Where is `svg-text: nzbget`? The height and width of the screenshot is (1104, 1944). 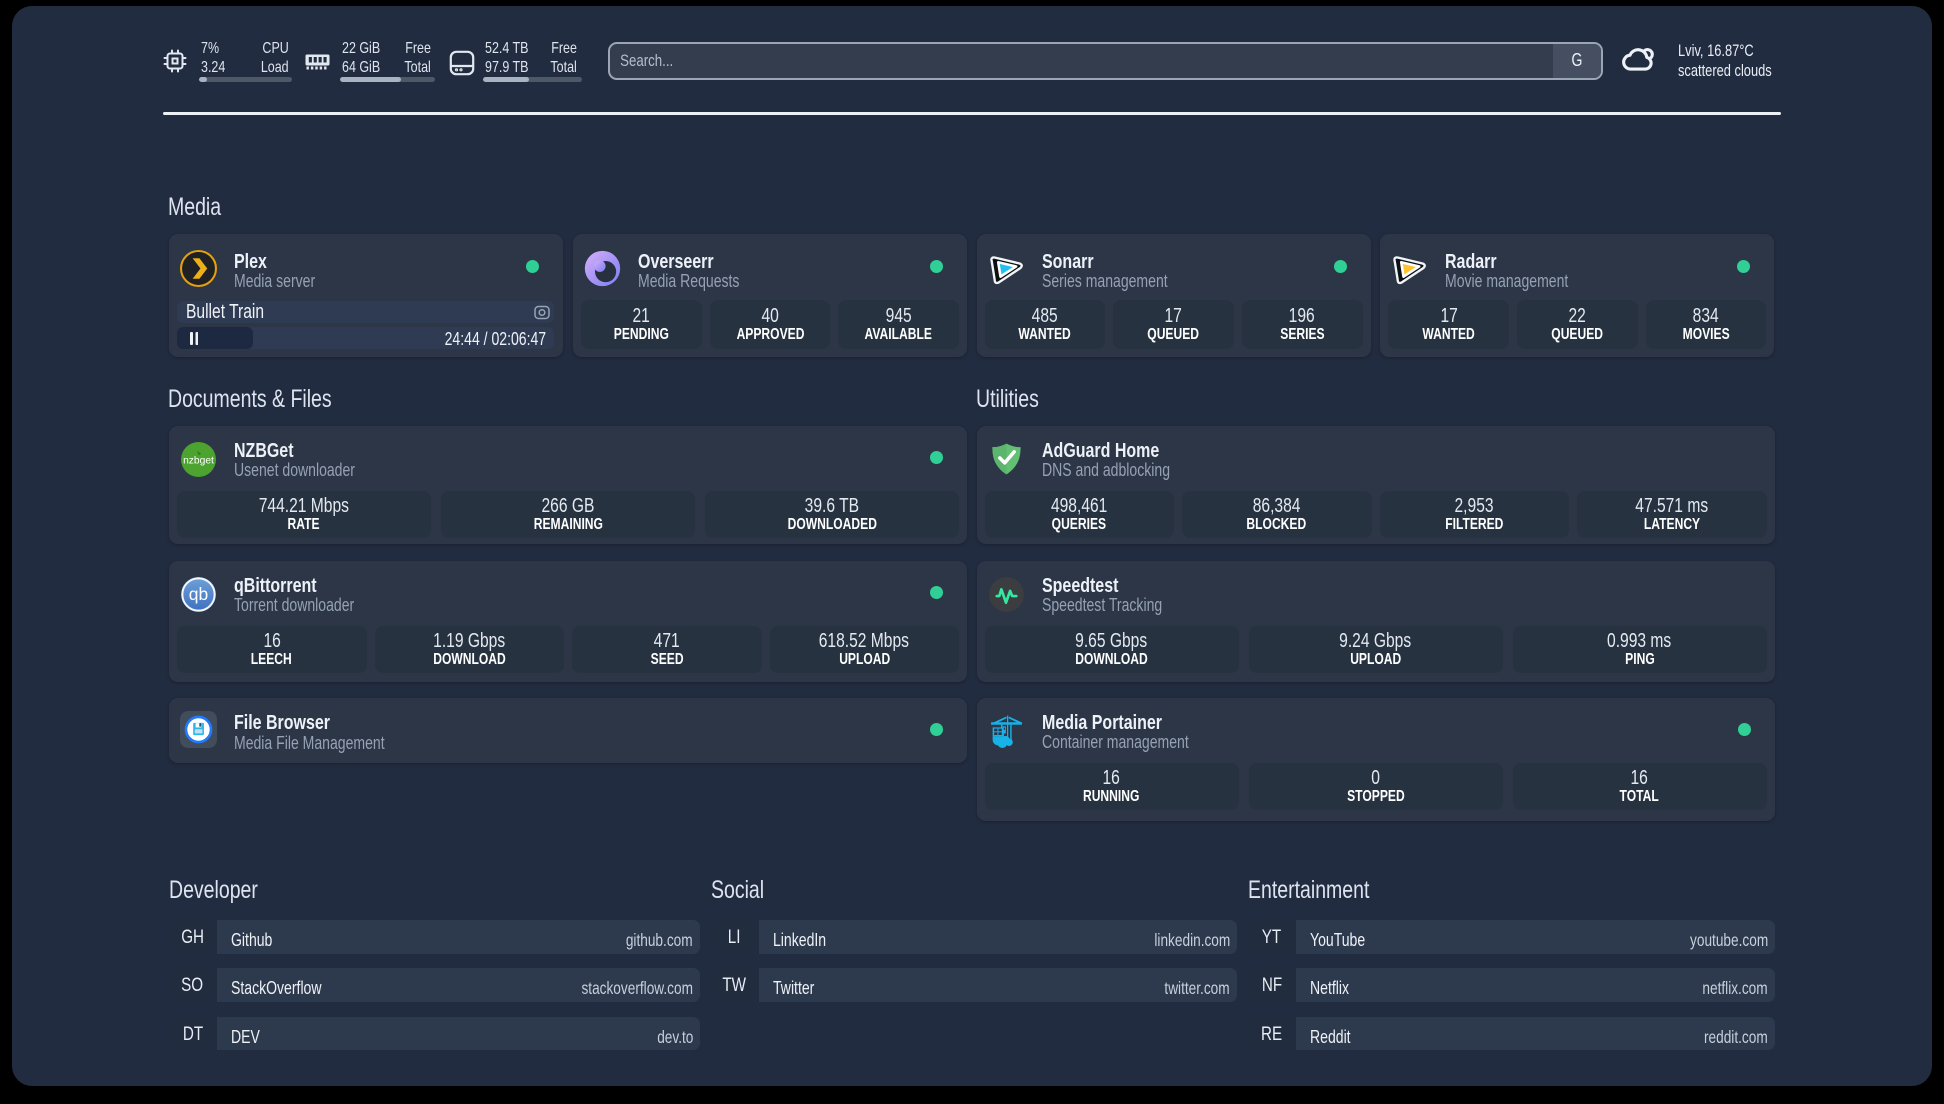 svg-text: nzbget is located at coordinates (198, 460).